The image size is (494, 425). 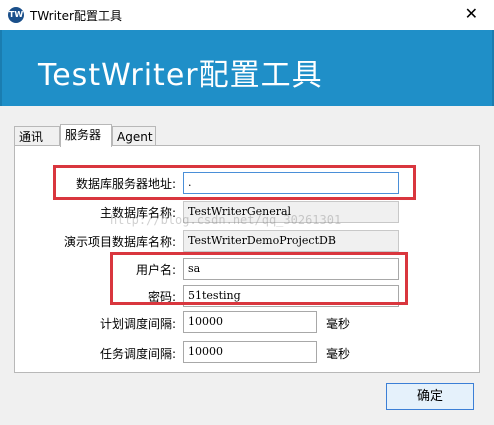 What do you see at coordinates (137, 354) in the screenshot?
I see `task-interval-label: 任务调度间隔:` at bounding box center [137, 354].